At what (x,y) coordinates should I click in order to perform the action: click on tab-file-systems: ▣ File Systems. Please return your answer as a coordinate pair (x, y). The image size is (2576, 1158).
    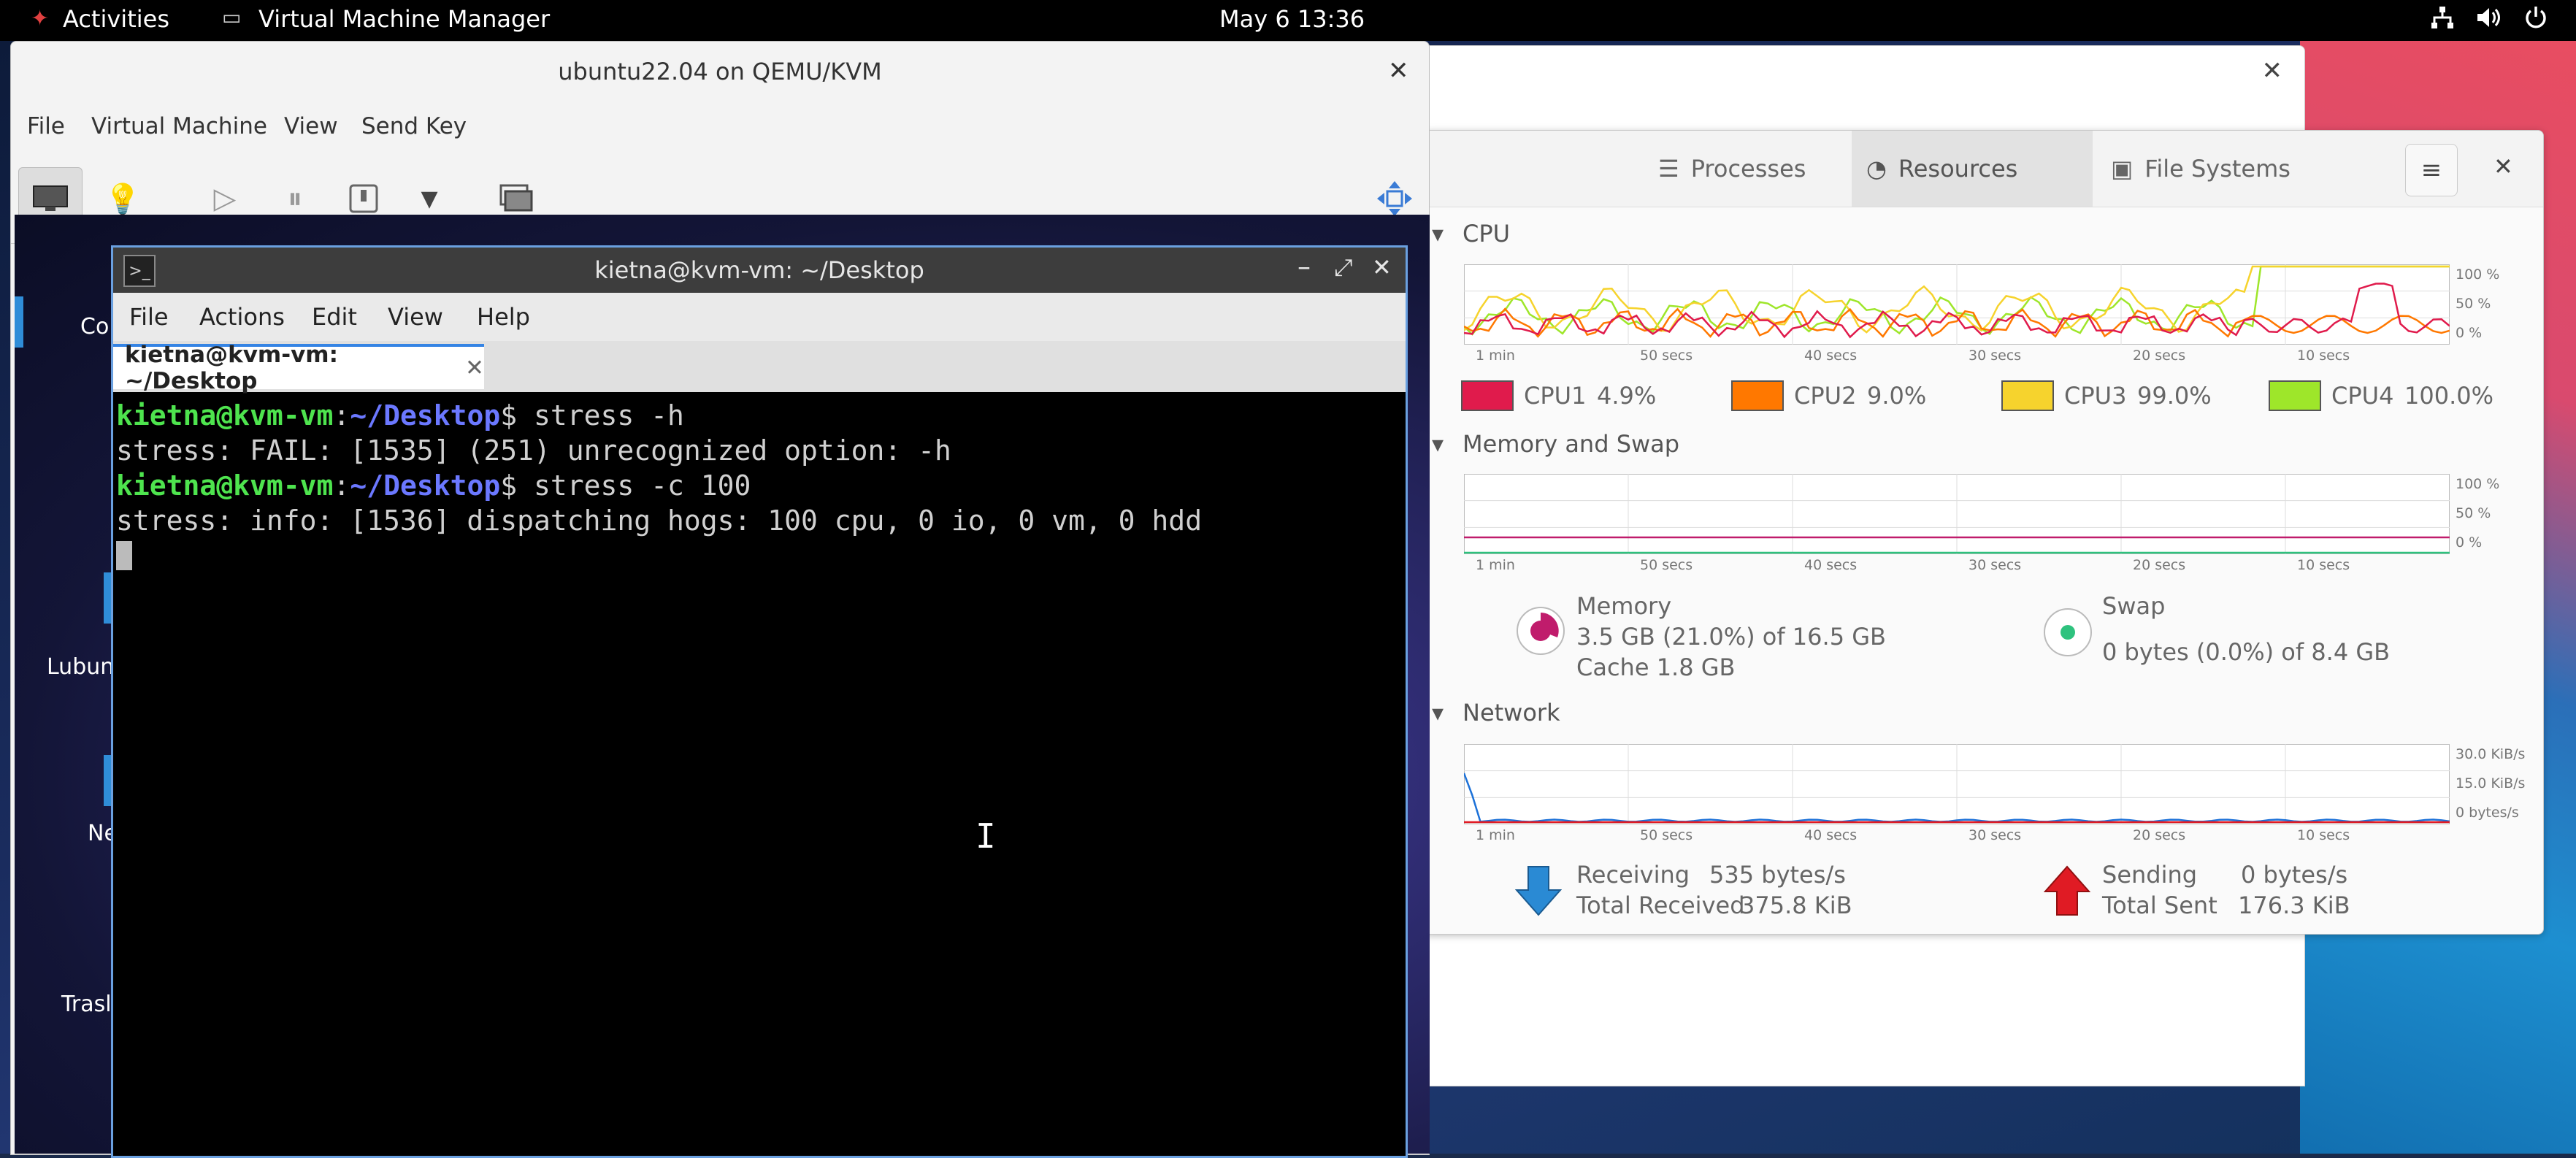
    Looking at the image, I should click on (2200, 169).